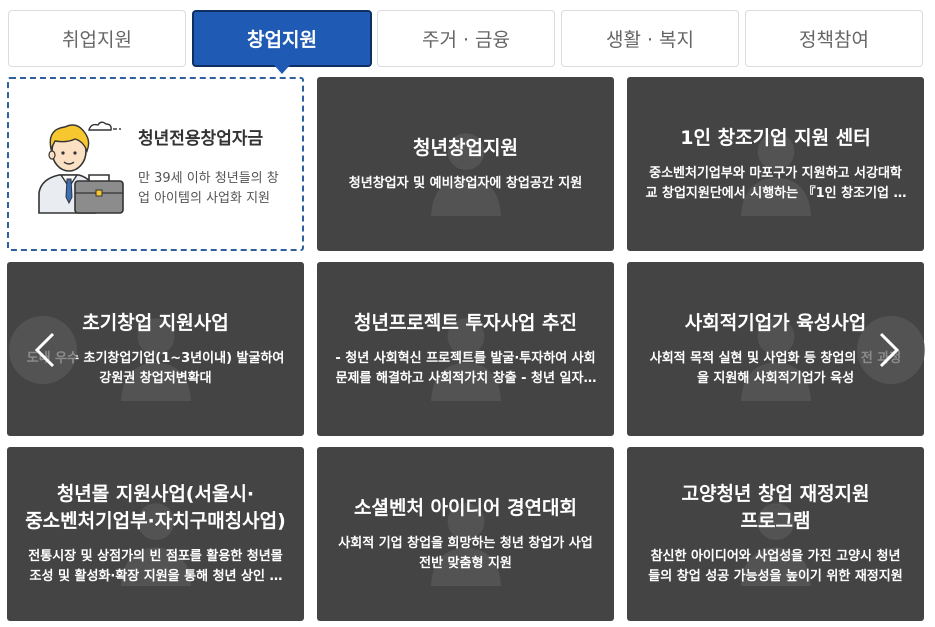  Describe the element at coordinates (465, 164) in the screenshot. I see `policy-card: 청년창업지원 청년창업자 및 예비창업자에 창업공간 지원` at that location.